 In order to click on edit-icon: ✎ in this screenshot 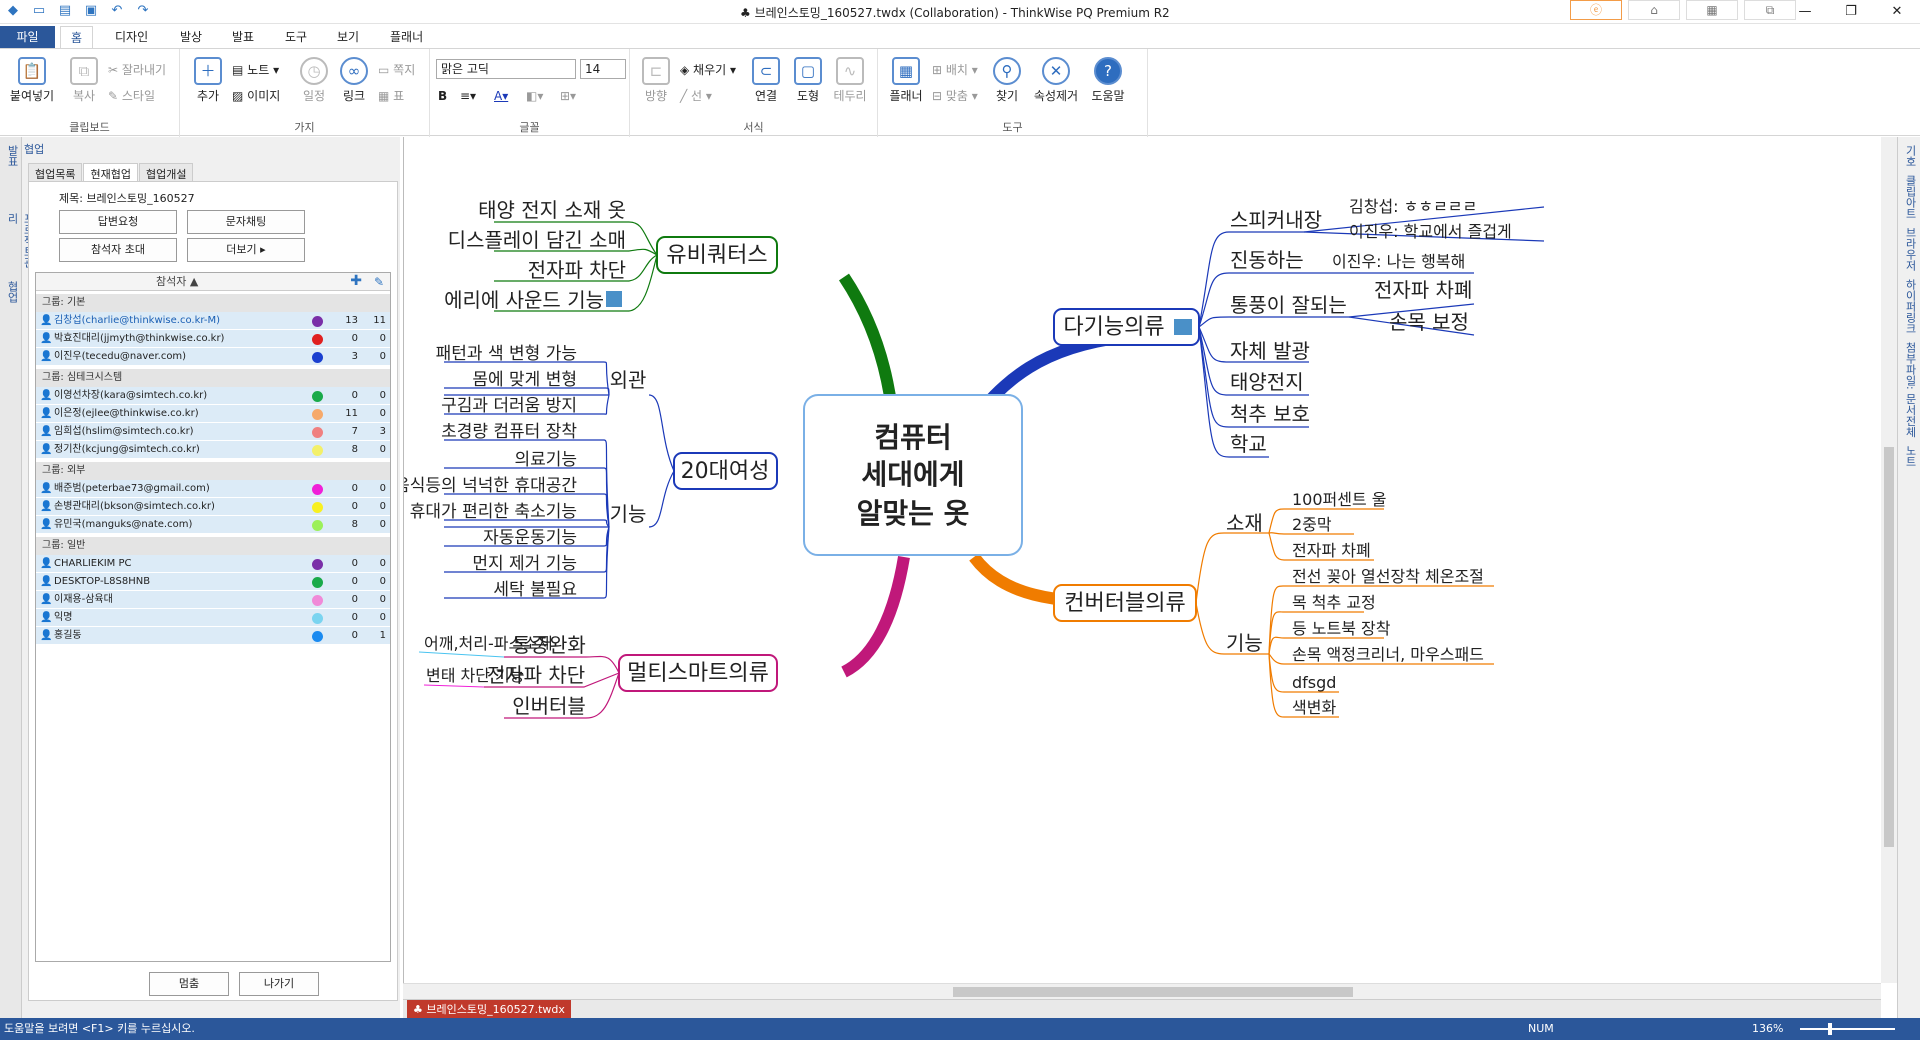, I will do `click(379, 282)`.